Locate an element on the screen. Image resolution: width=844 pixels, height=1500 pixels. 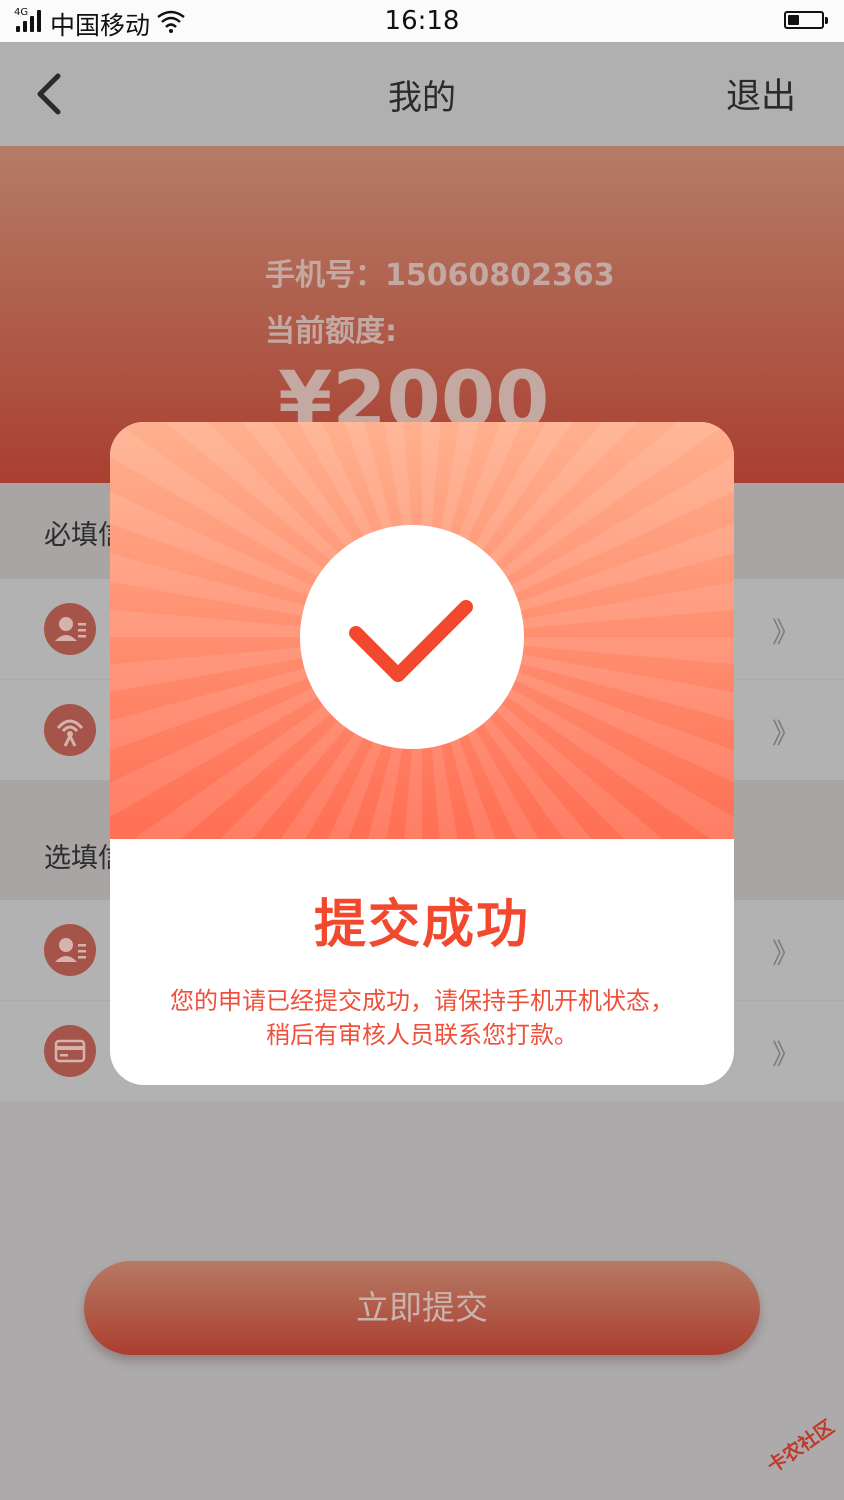
watermark-logo: 卡农社区 is located at coordinates (792, 1455).